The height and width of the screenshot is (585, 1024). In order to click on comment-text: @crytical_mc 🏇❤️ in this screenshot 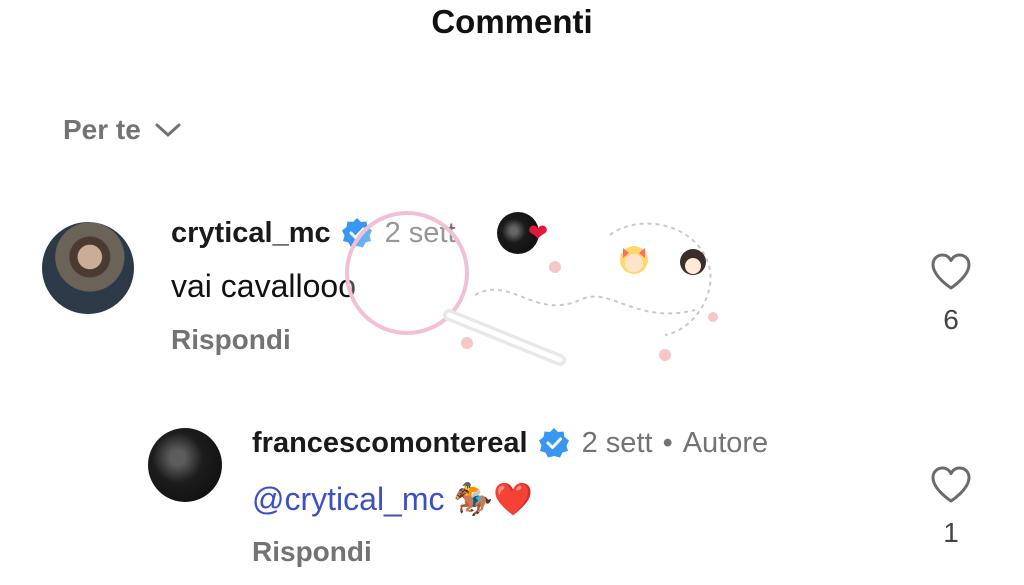, I will do `click(392, 499)`.